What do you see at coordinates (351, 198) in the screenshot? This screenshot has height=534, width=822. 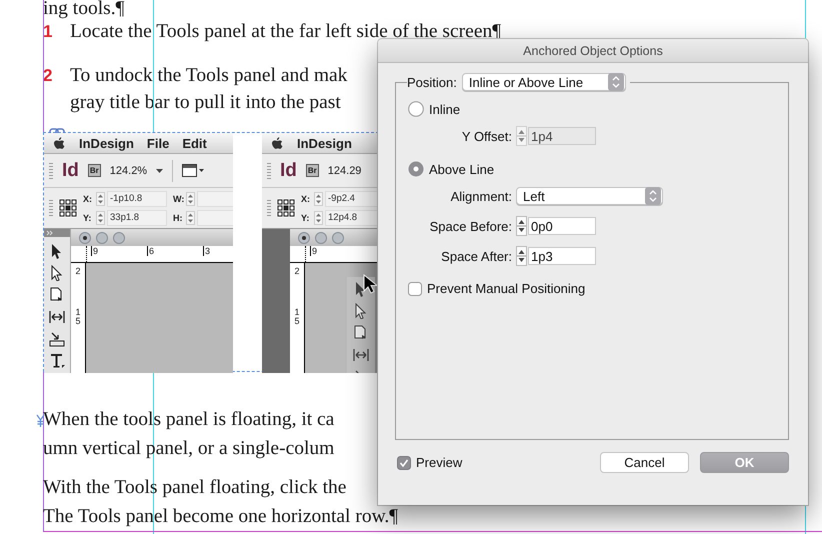 I see `input-field: -9p2.4` at bounding box center [351, 198].